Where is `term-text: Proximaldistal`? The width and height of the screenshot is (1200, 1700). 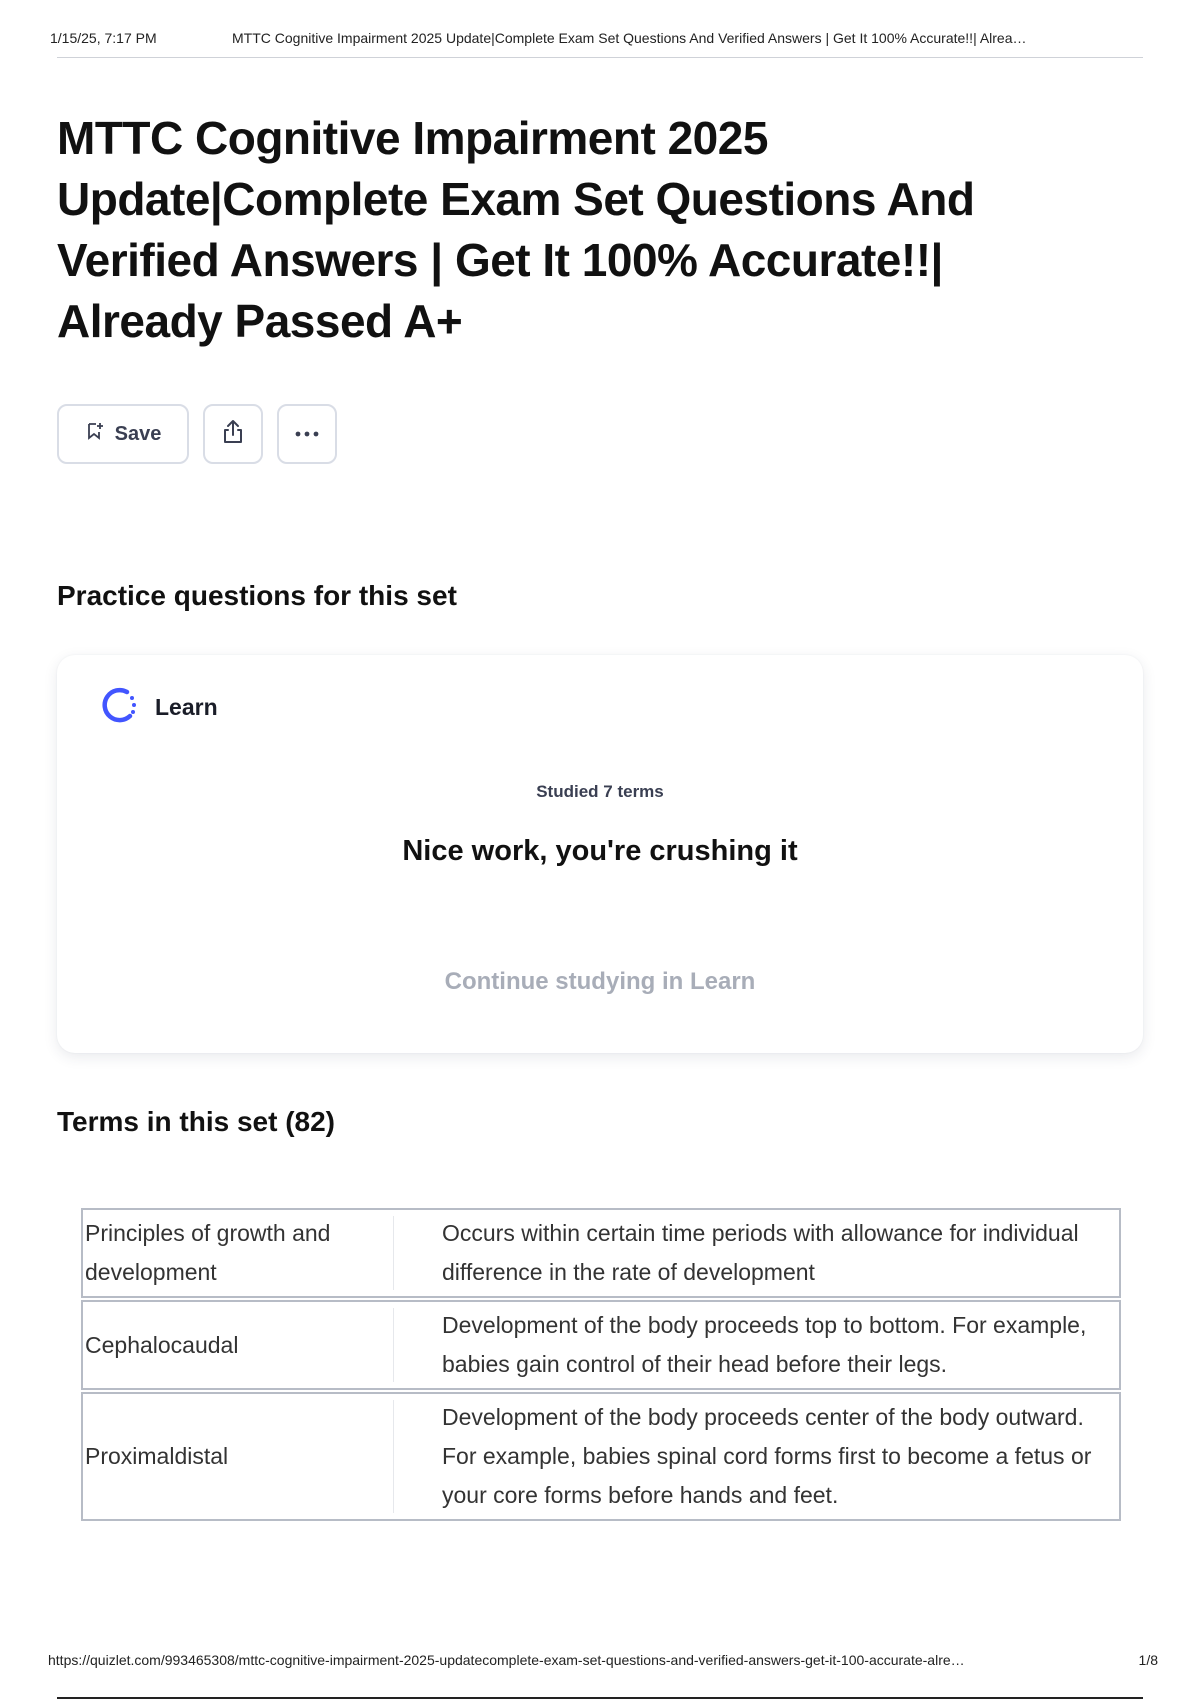 term-text: Proximaldistal is located at coordinates (157, 1456).